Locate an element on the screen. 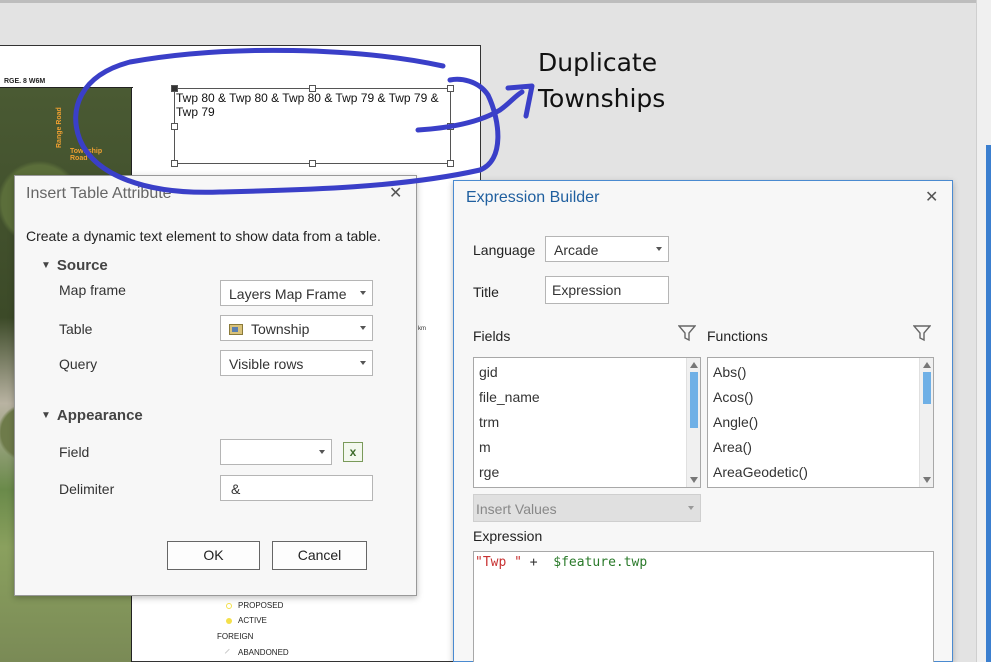  expression-builder-button: x is located at coordinates (353, 452).